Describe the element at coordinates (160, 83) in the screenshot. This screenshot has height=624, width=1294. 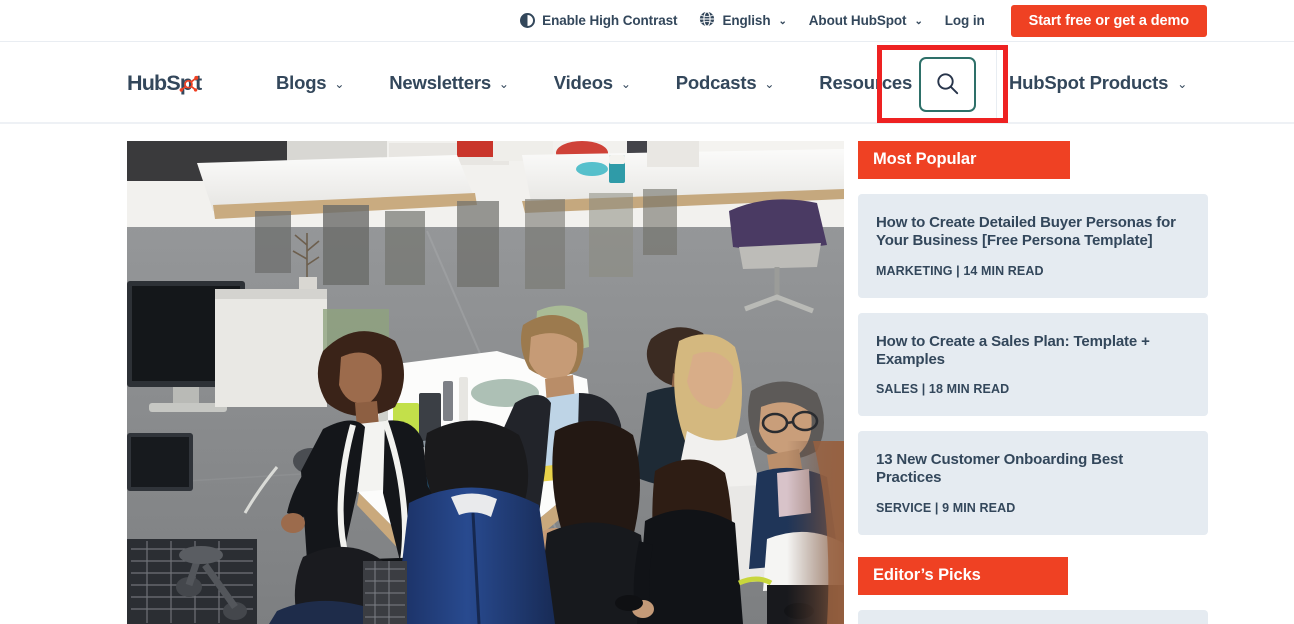
I see `svg-text: HubSp` at that location.